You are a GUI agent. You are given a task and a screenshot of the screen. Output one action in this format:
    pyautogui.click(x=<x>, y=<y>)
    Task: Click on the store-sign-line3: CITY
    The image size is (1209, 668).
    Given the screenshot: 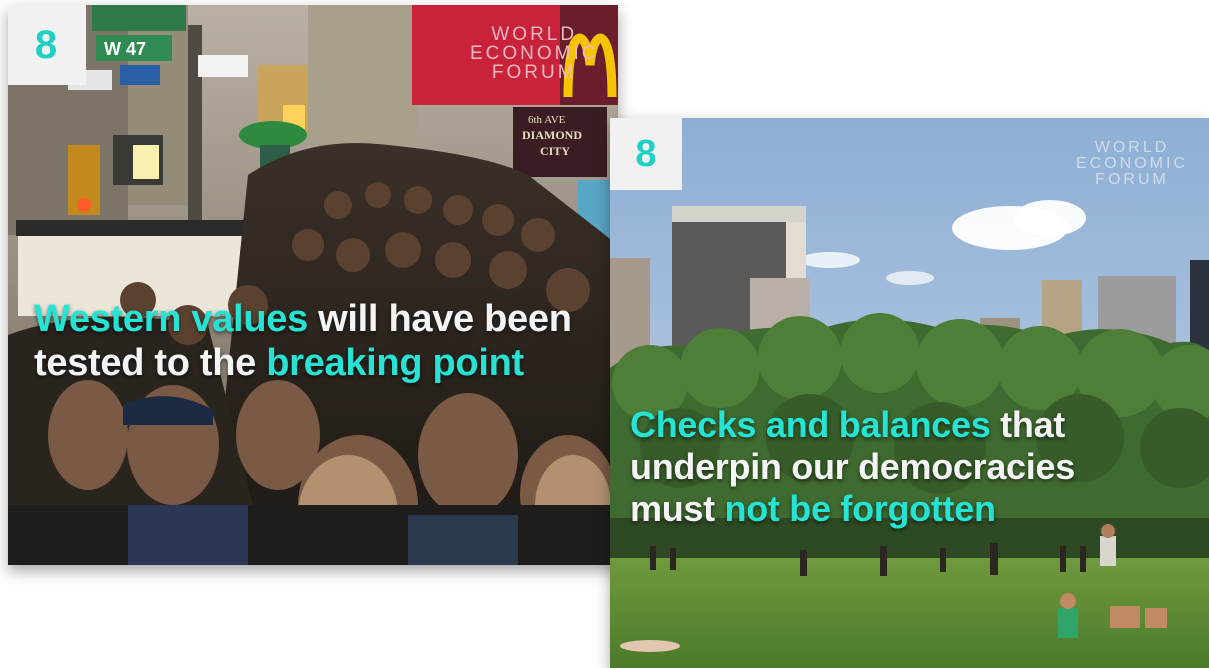 What is the action you would take?
    pyautogui.click(x=555, y=151)
    